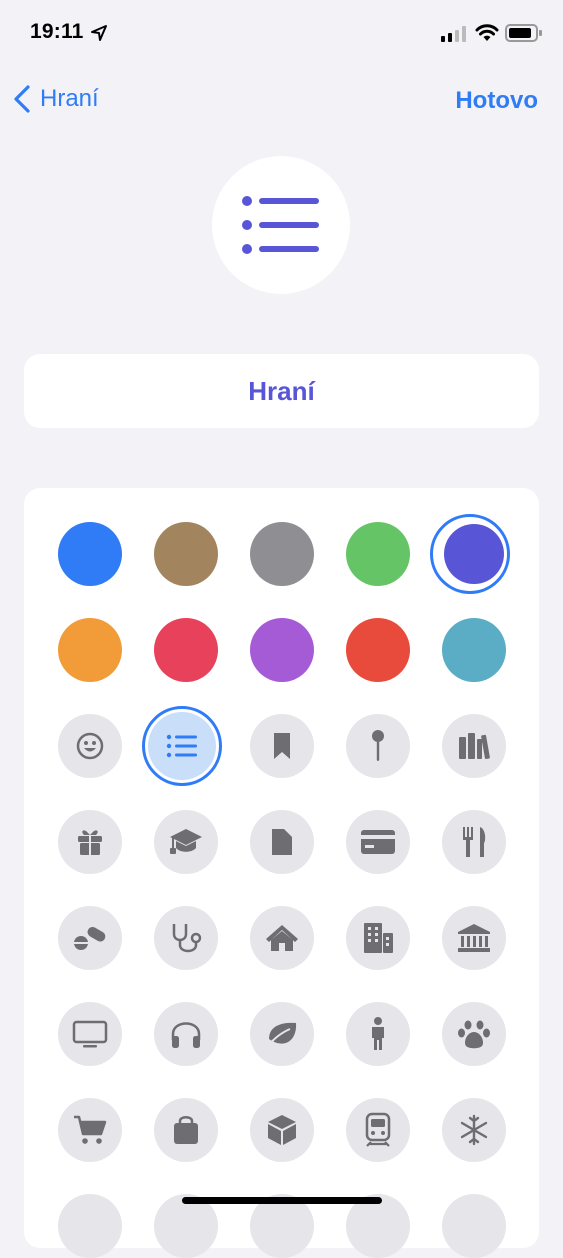 The width and height of the screenshot is (563, 1258). Describe the element at coordinates (281, 35) in the screenshot. I see `status-bar: 19:11` at that location.